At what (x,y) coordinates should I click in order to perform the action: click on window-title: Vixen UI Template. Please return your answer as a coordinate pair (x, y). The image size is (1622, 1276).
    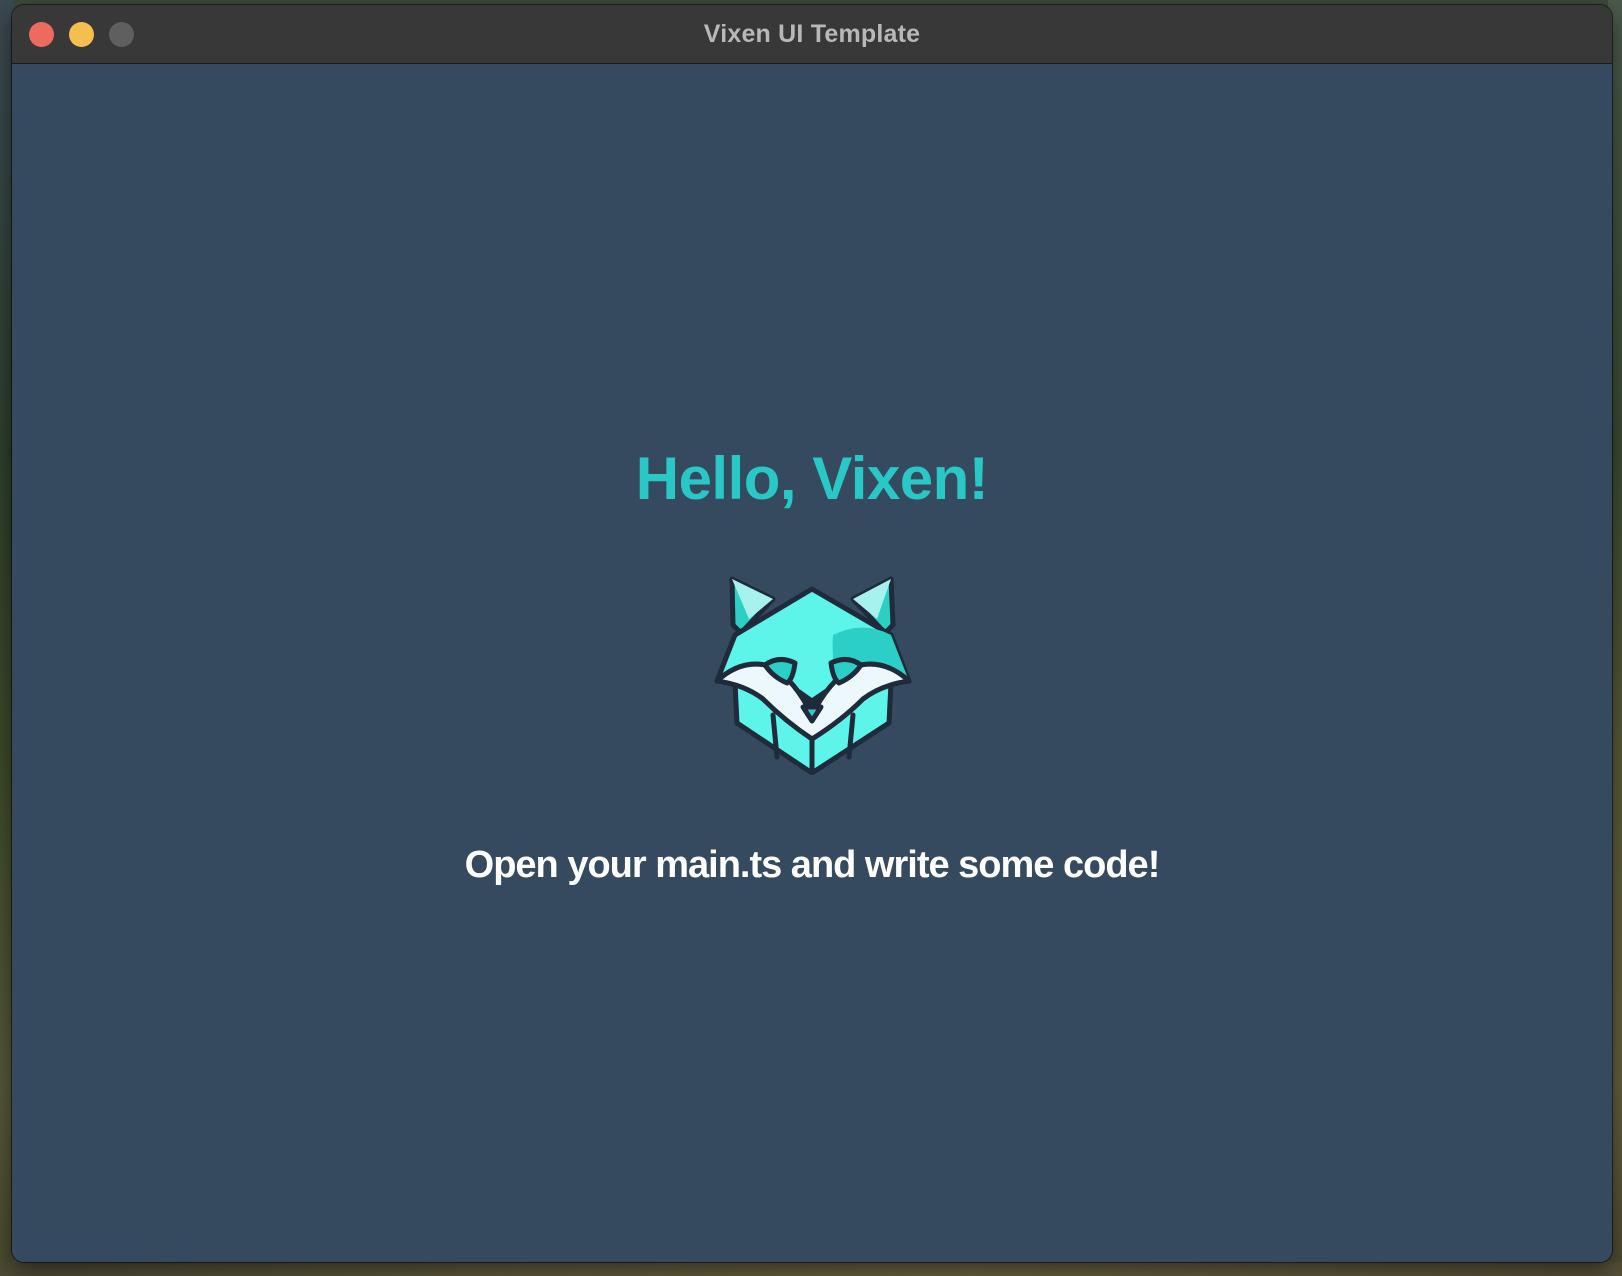
    Looking at the image, I should click on (812, 34).